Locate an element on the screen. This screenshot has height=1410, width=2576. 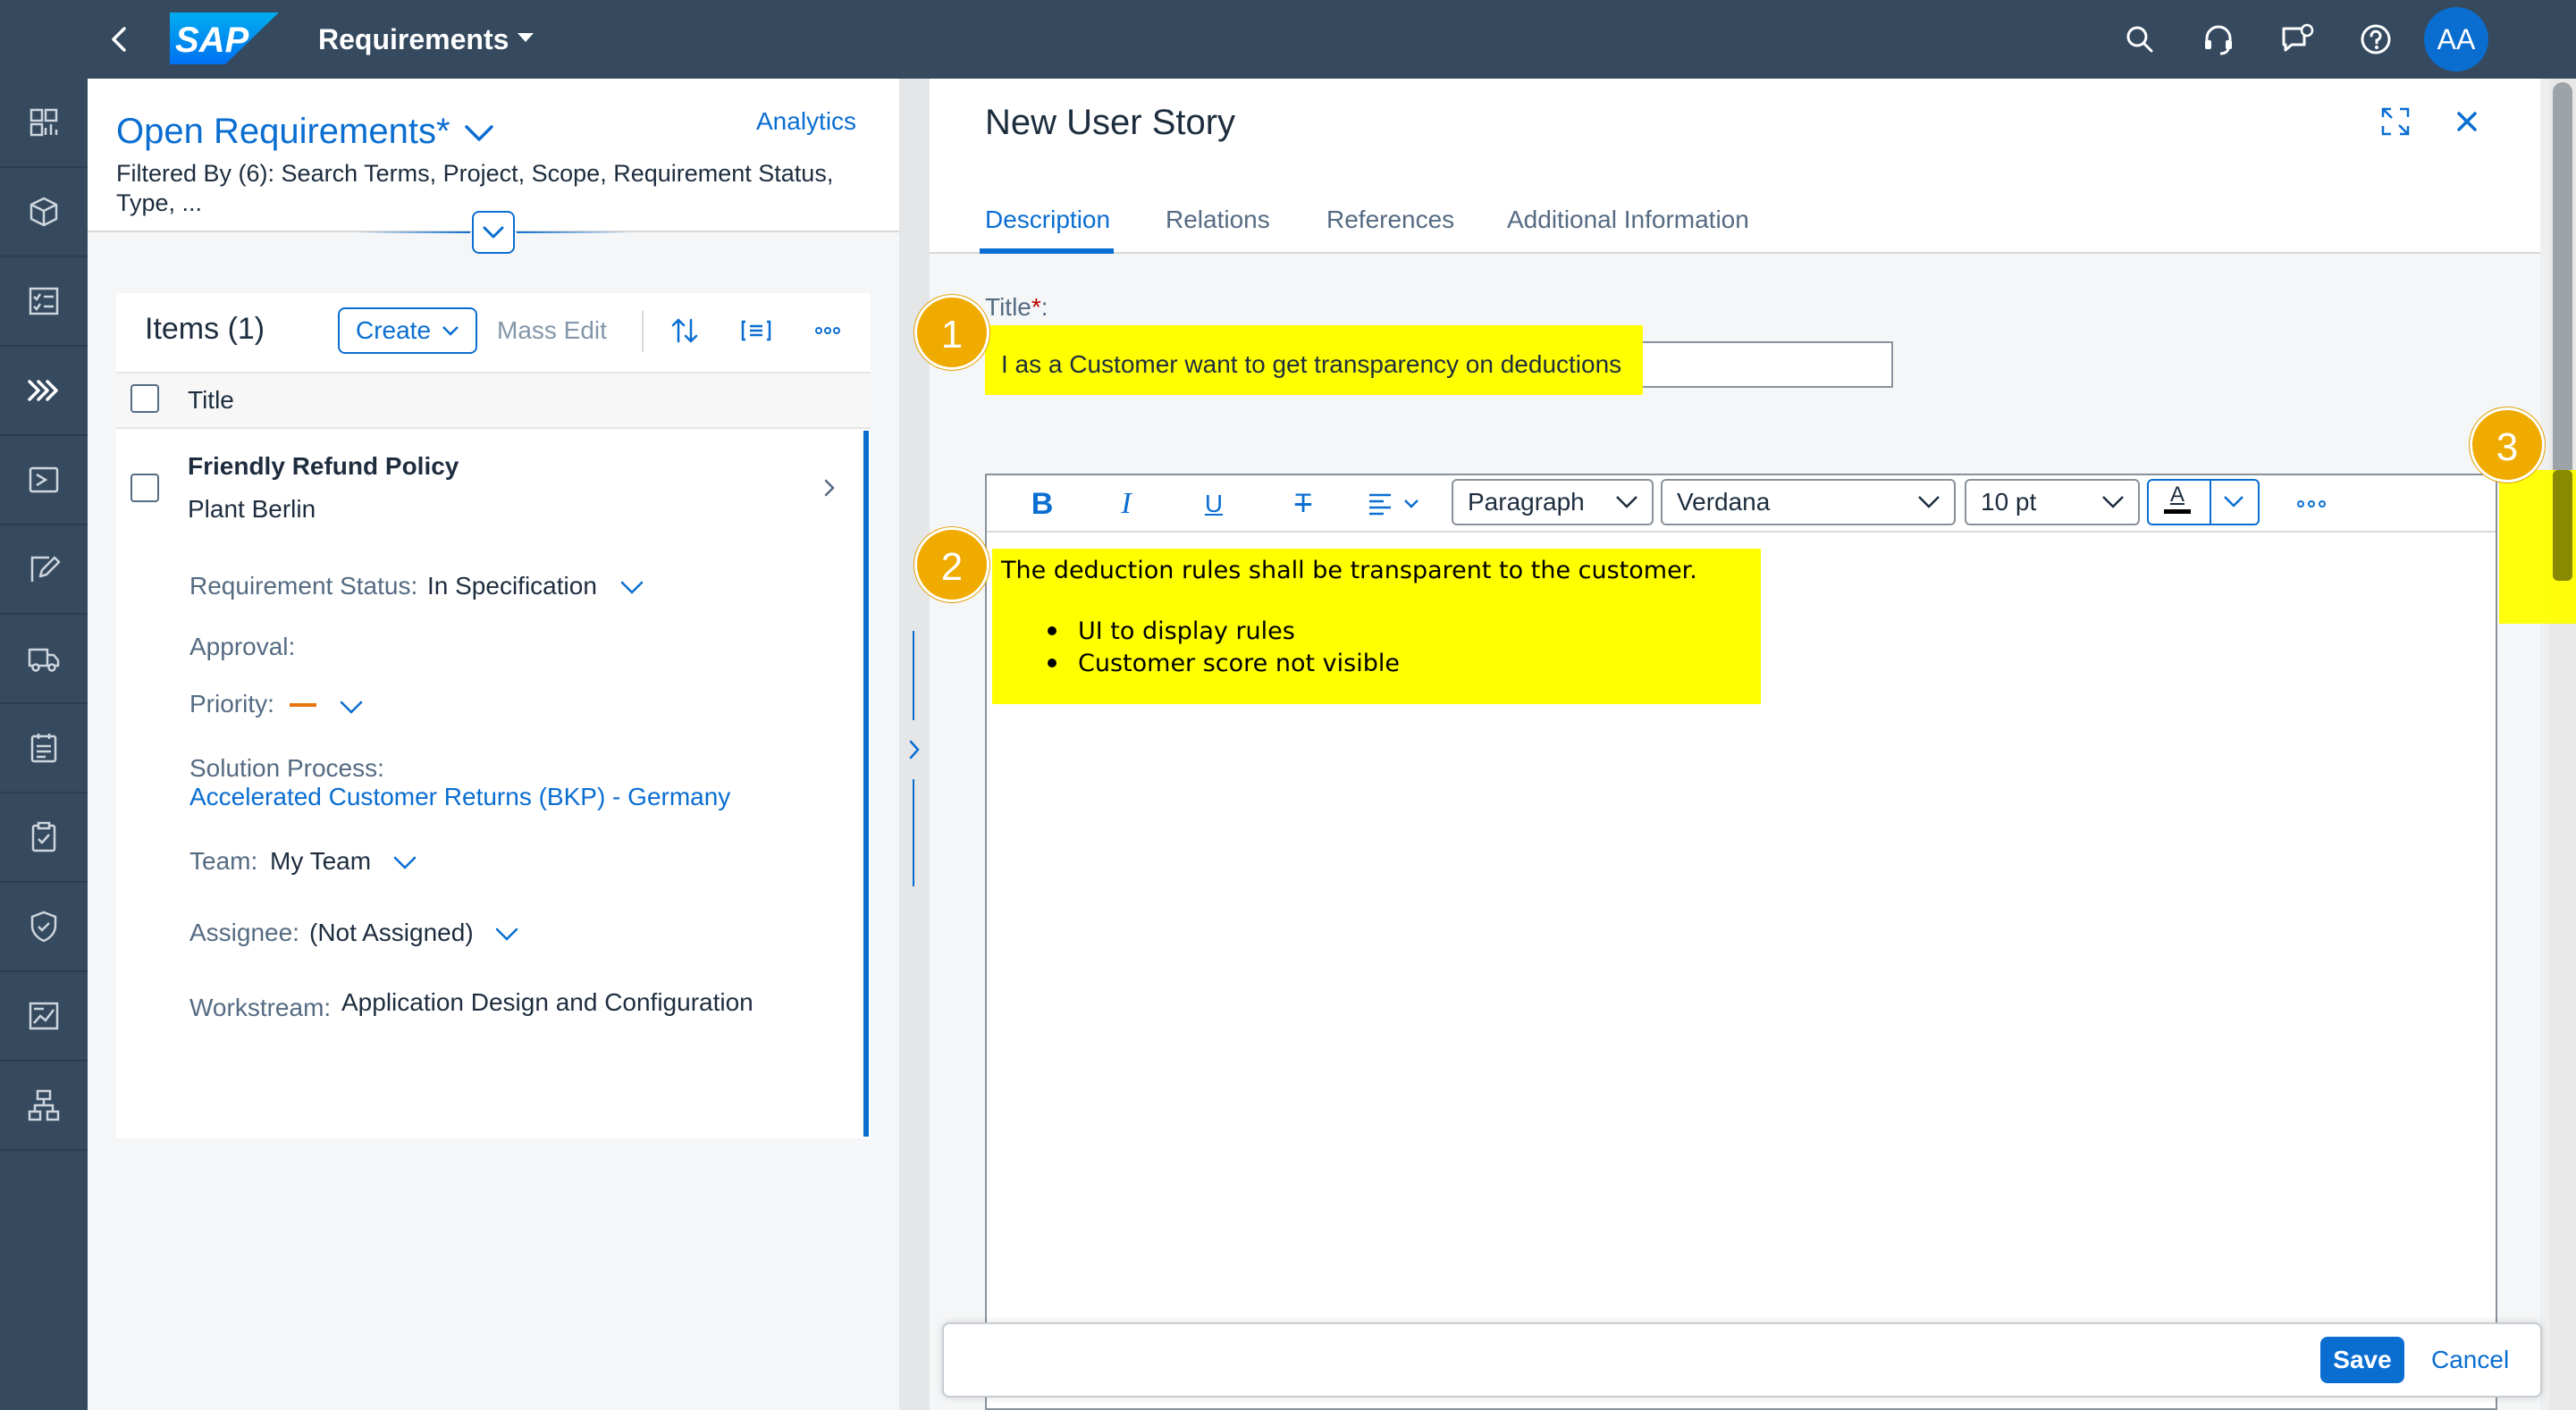
nav-package-icon is located at coordinates (44, 212).